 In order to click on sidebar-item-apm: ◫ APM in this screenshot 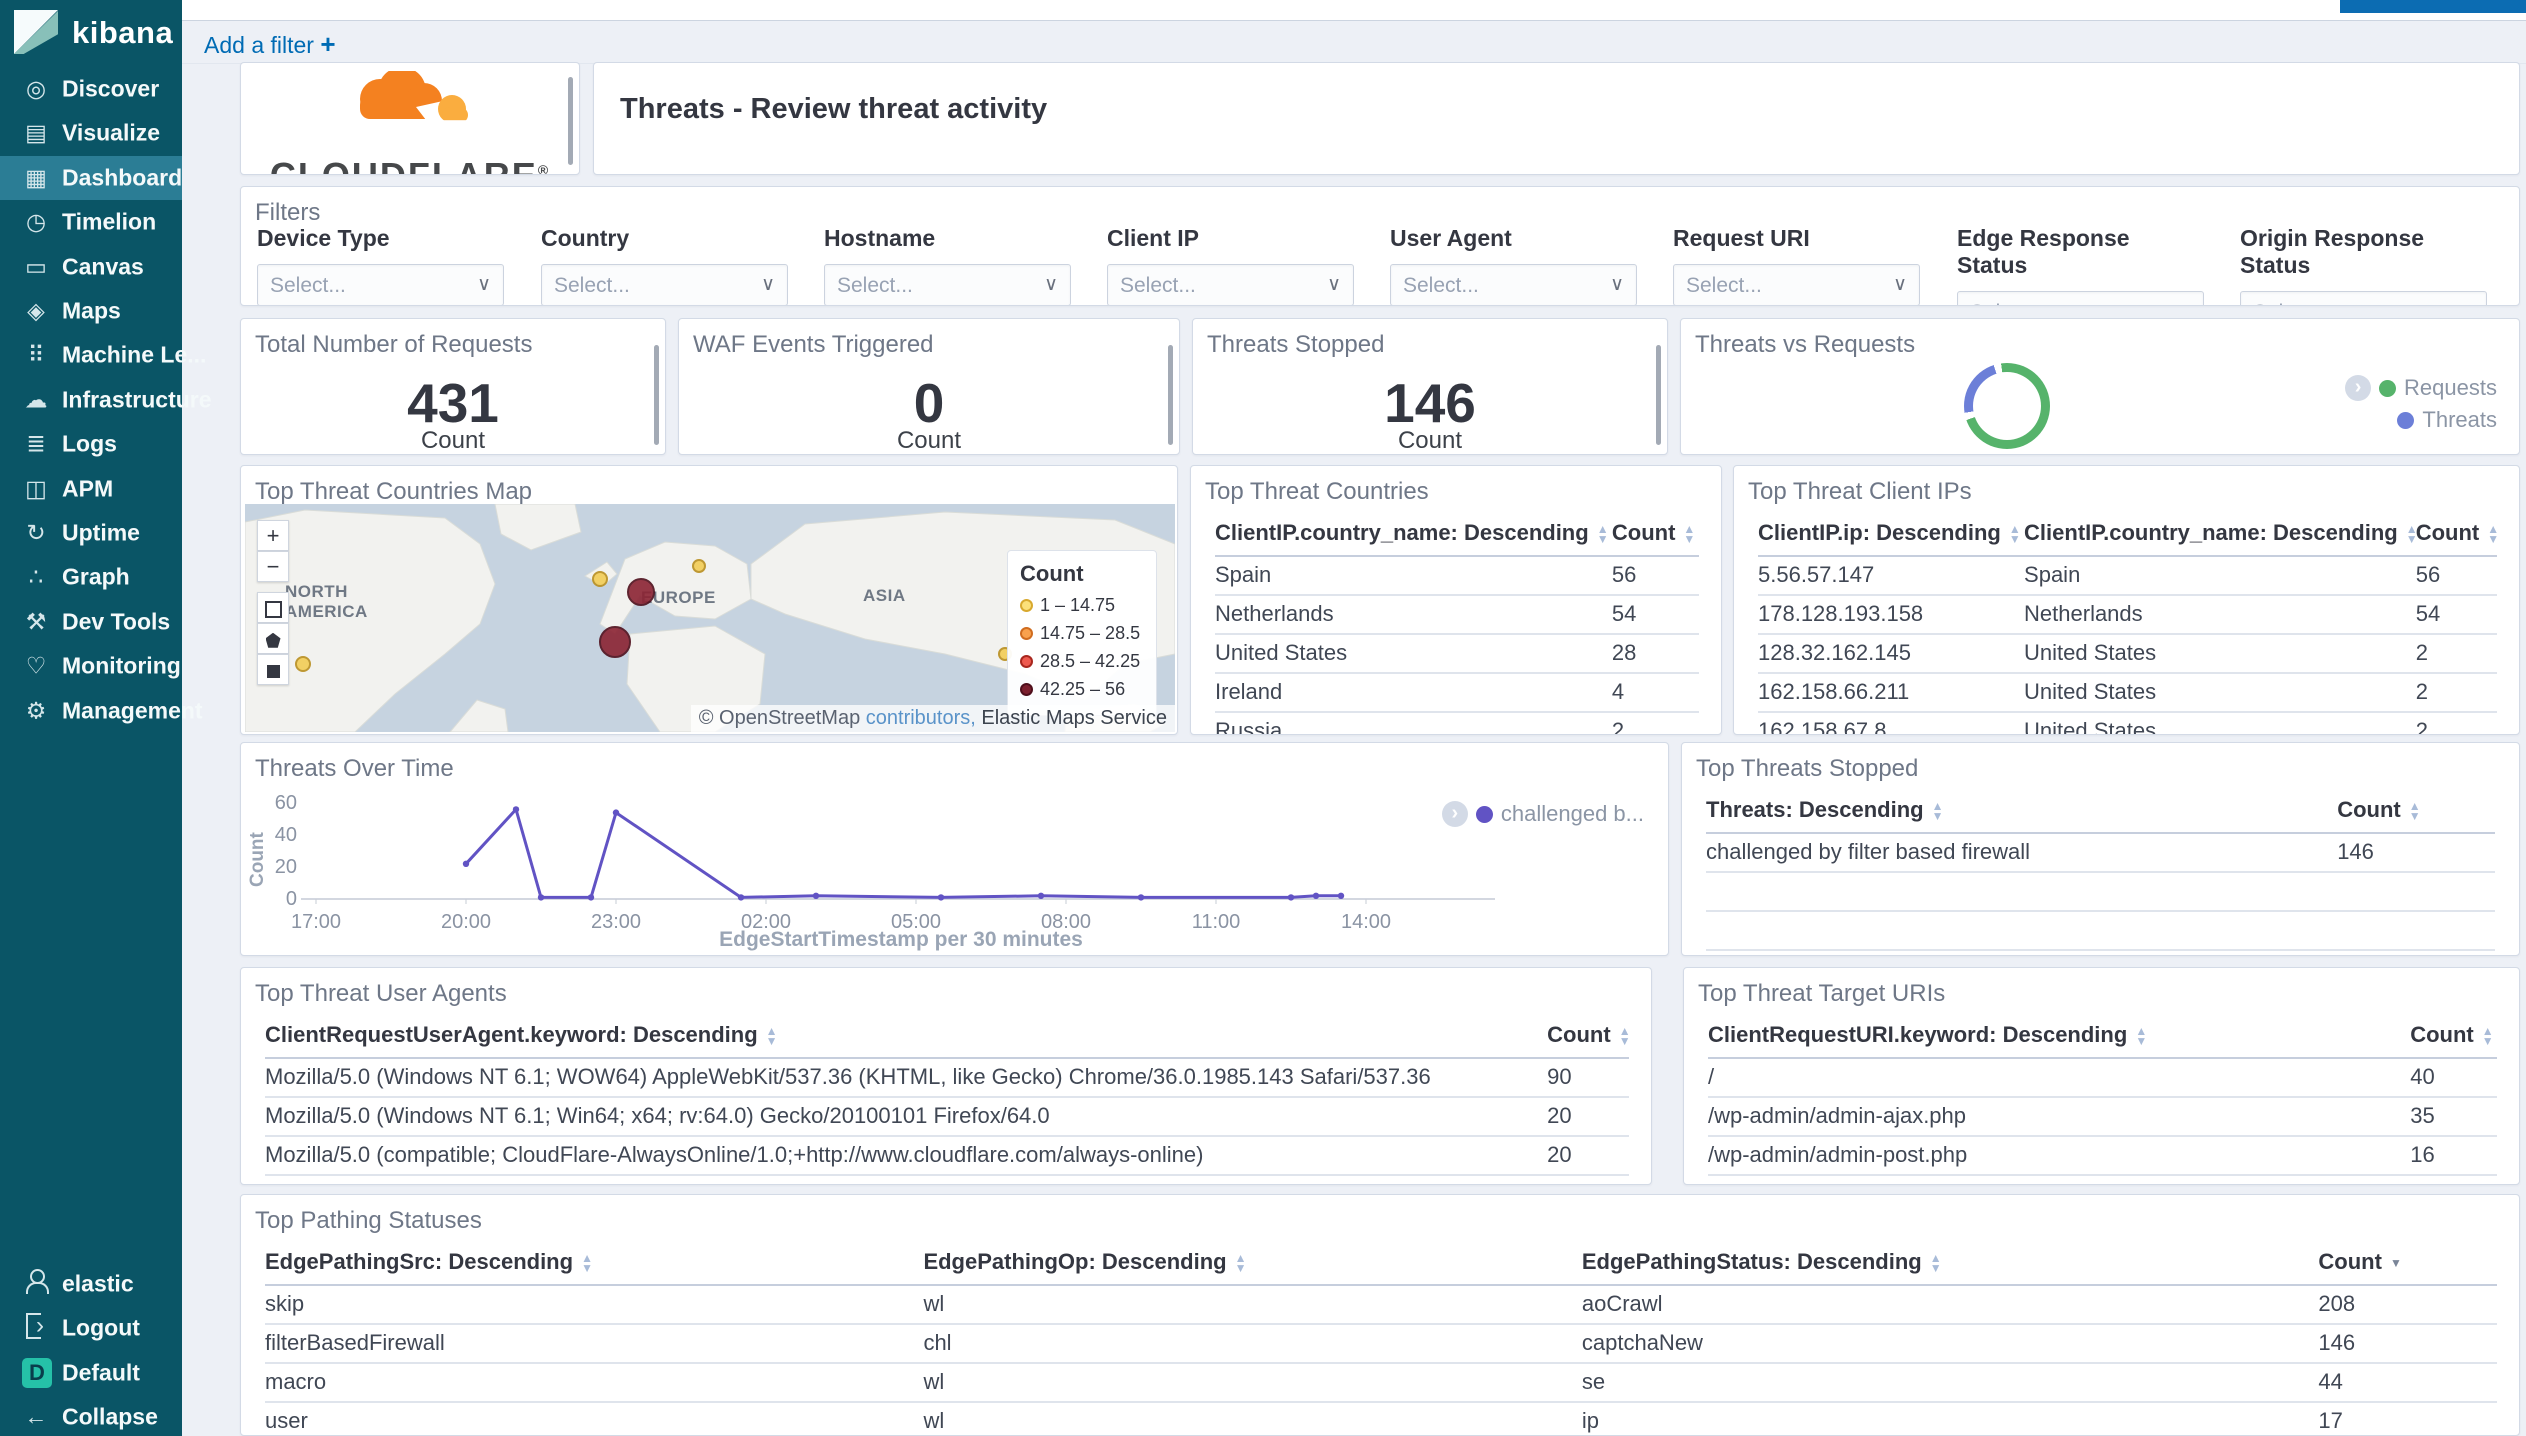, I will do `click(91, 489)`.